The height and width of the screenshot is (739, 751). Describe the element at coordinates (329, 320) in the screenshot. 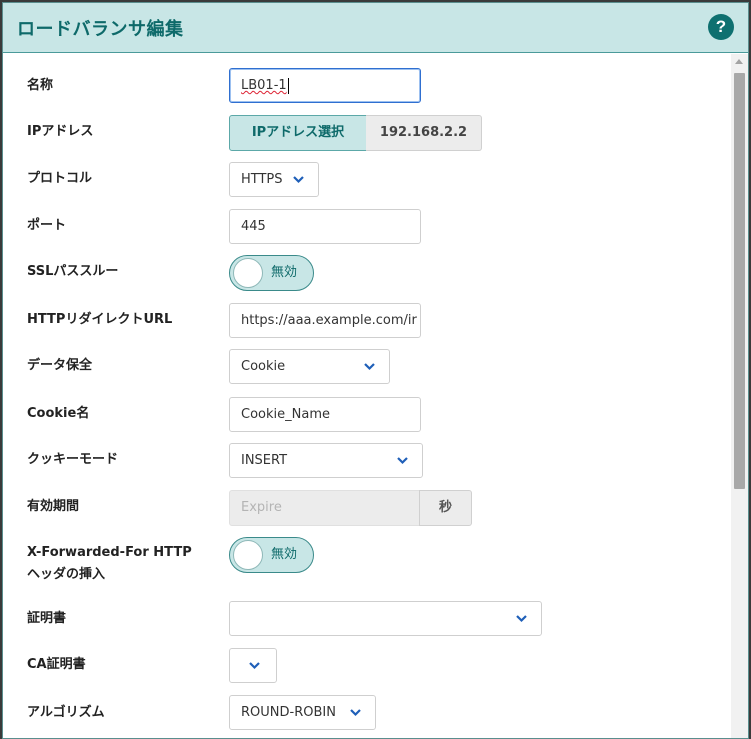

I see `http-redirect-value: https://aaa.example.com/ir` at that location.